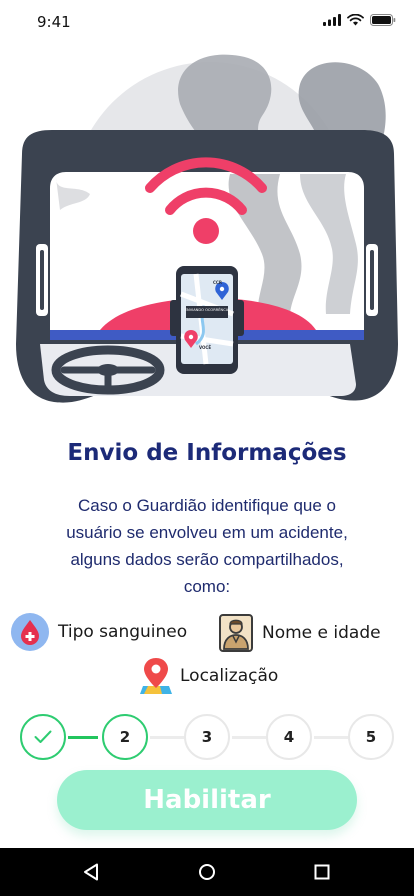  I want to click on step-2-label: 2, so click(125, 737).